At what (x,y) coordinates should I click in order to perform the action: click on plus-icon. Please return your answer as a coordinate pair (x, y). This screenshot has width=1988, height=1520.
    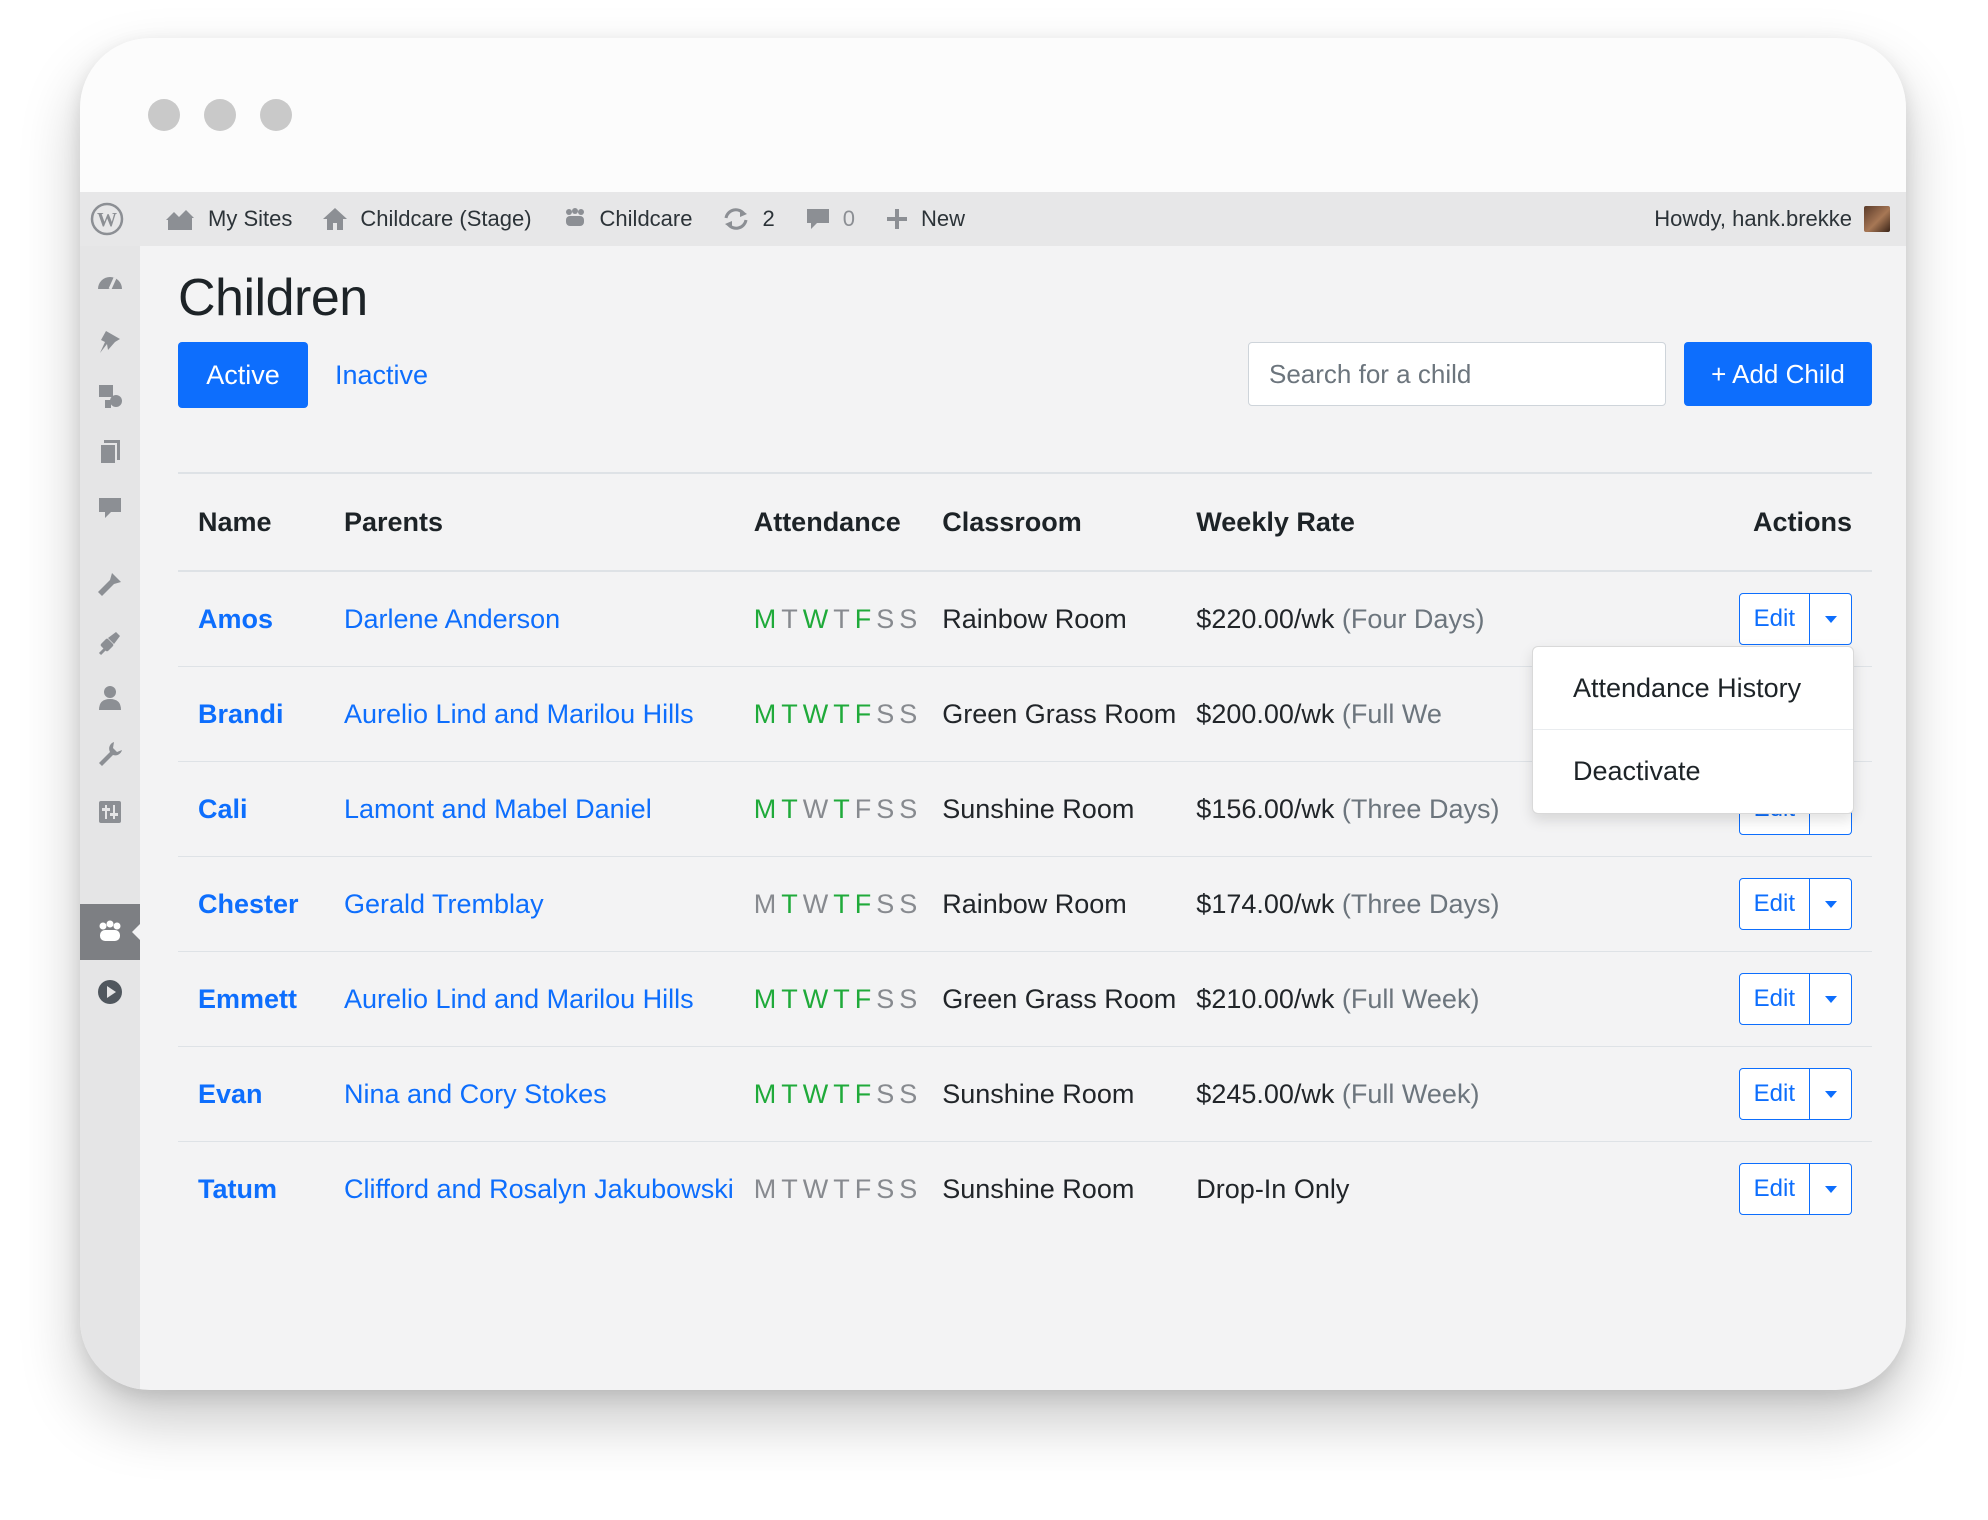
    Looking at the image, I should click on (896, 219).